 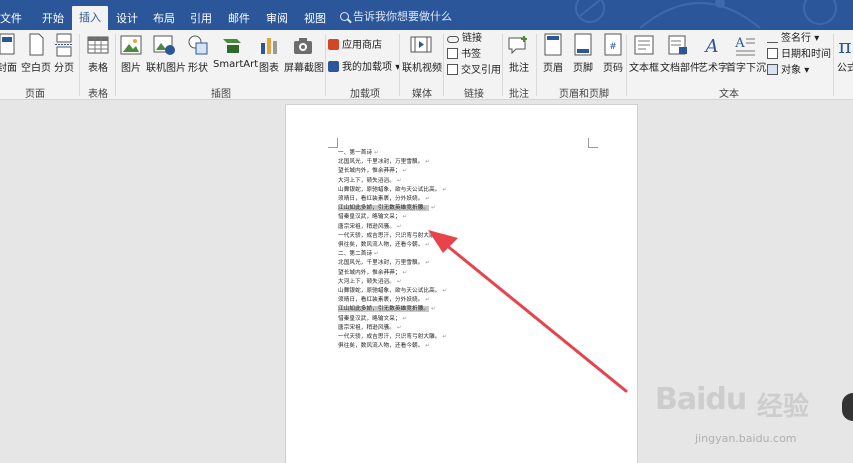 What do you see at coordinates (8, 68) in the screenshot?
I see `cover-page-label: 封面` at bounding box center [8, 68].